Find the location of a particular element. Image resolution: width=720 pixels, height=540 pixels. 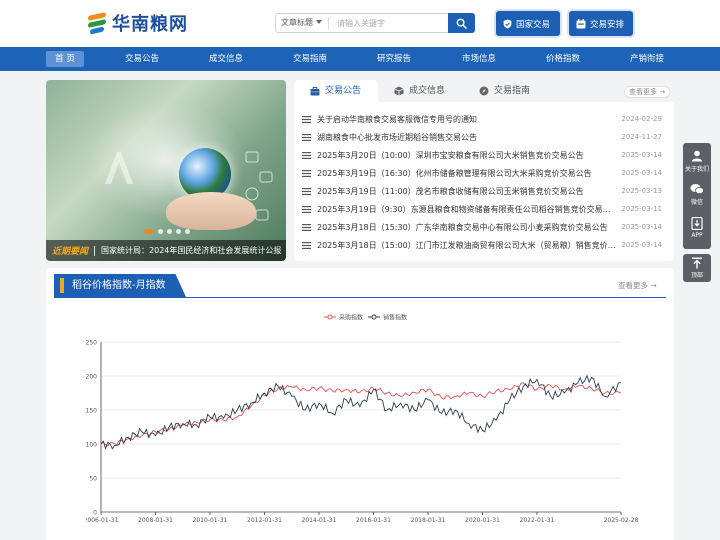

legend-marker is located at coordinates (330, 317).